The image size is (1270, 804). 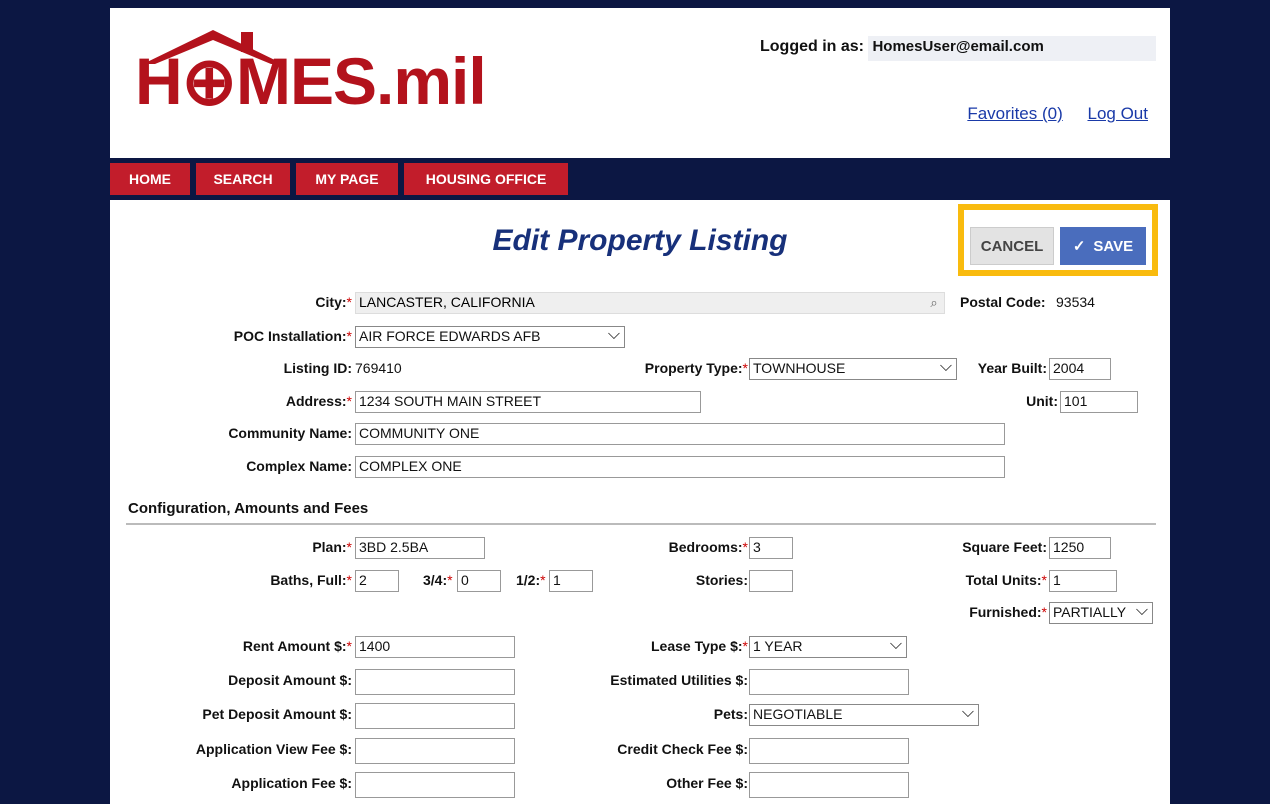 I want to click on application-fee-label: Application Fee $:, so click(x=291, y=783).